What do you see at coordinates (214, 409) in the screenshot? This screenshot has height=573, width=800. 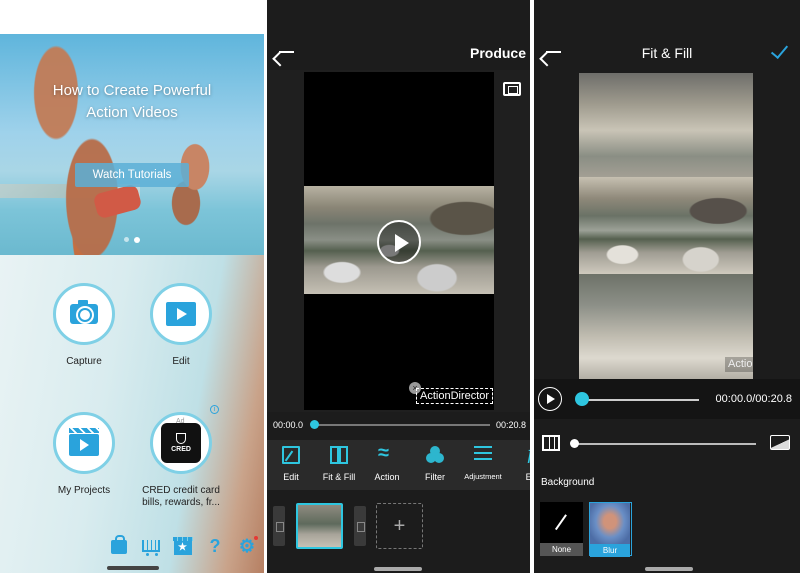 I see `ad-info-icon: i` at bounding box center [214, 409].